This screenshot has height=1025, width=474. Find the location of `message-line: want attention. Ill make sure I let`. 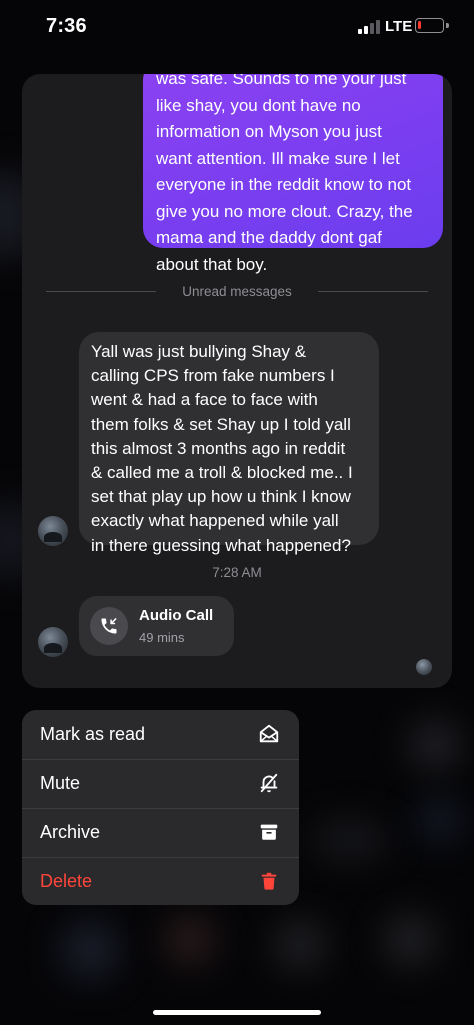

message-line: want attention. Ill make sure I let is located at coordinates (278, 158).